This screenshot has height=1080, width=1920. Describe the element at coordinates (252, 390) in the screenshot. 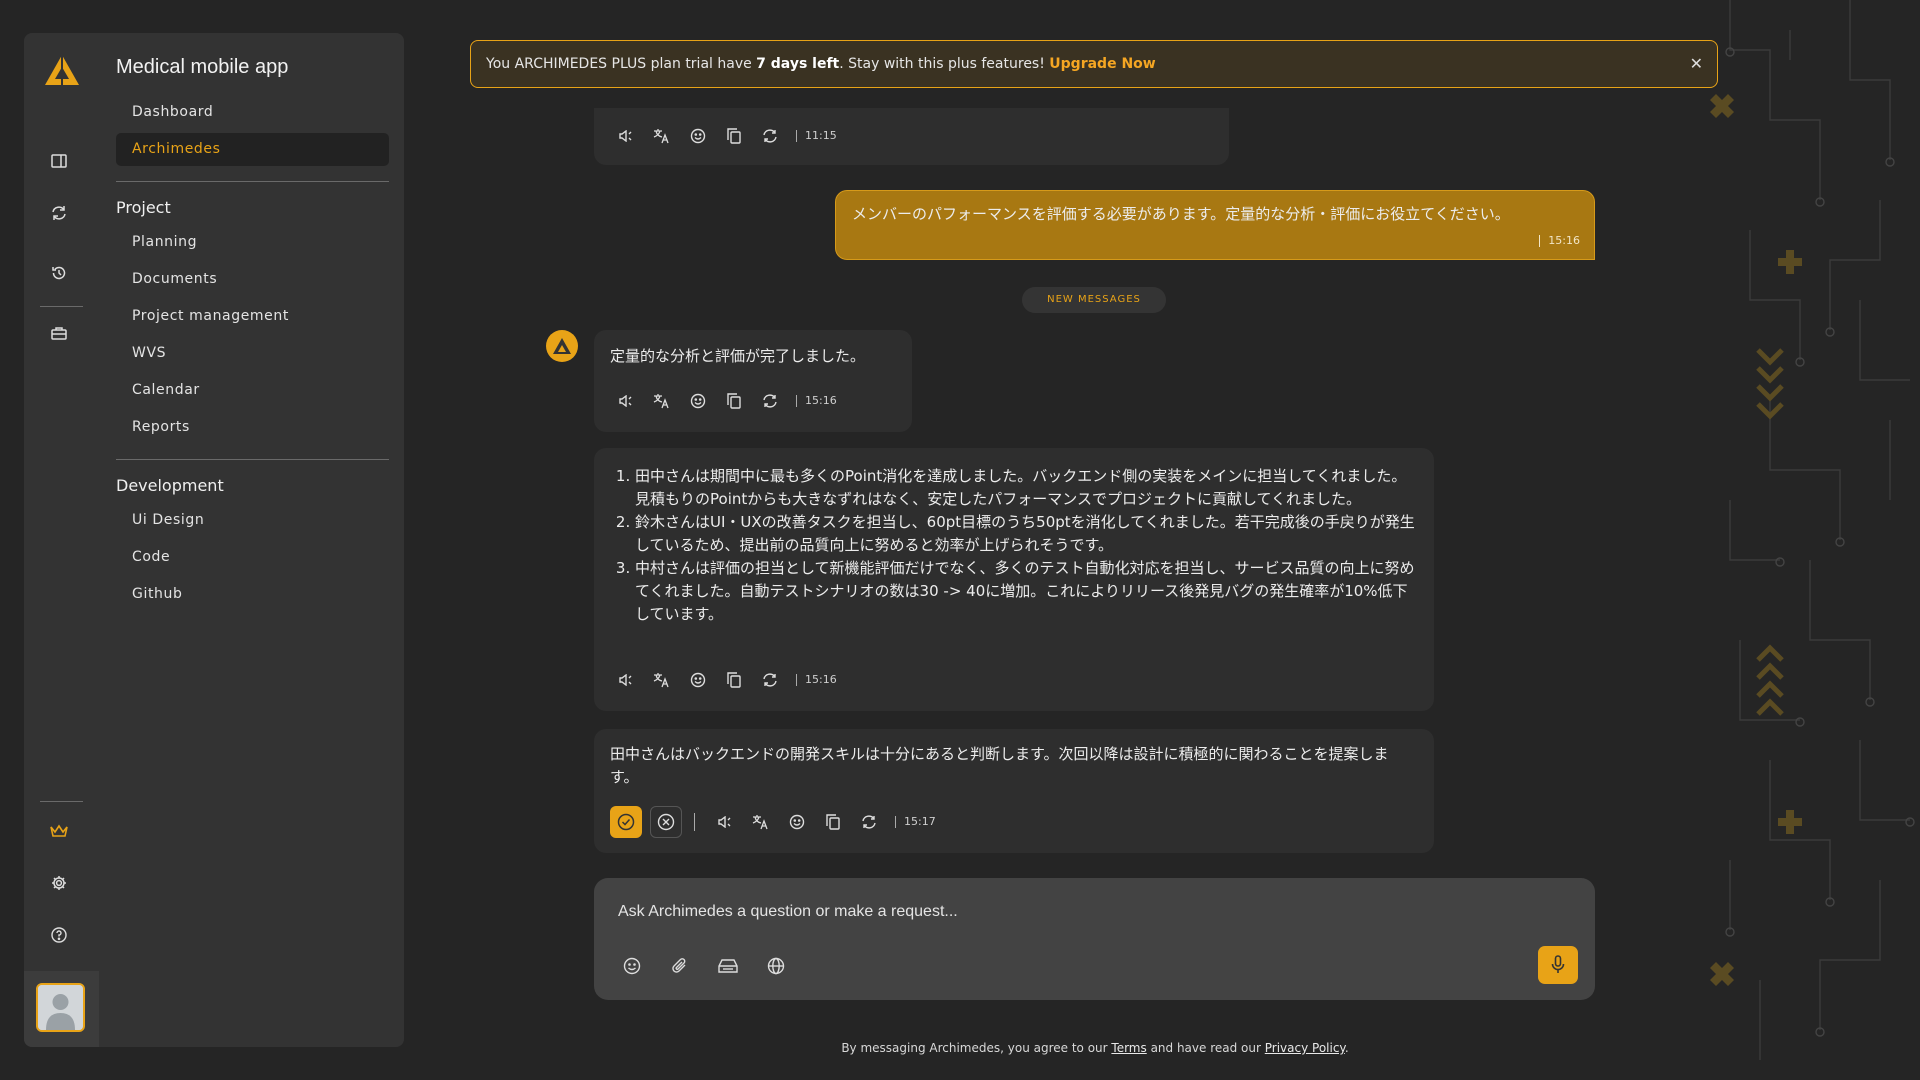

I see `nav-item-calendar: Calendar` at that location.